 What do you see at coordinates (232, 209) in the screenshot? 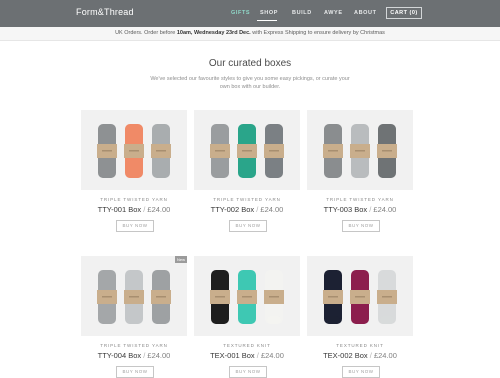
I see `product-code: TTY-002 Box` at bounding box center [232, 209].